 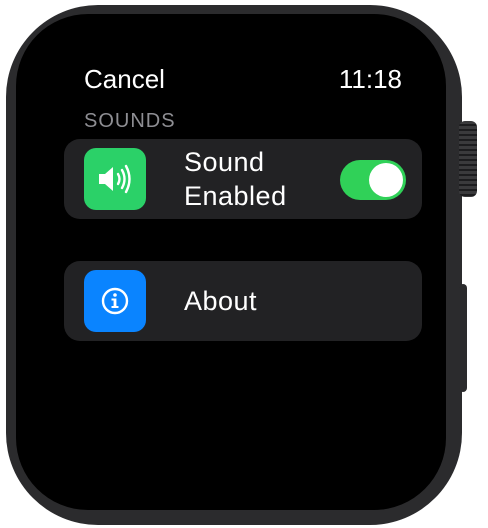 What do you see at coordinates (115, 301) in the screenshot?
I see `info-icon` at bounding box center [115, 301].